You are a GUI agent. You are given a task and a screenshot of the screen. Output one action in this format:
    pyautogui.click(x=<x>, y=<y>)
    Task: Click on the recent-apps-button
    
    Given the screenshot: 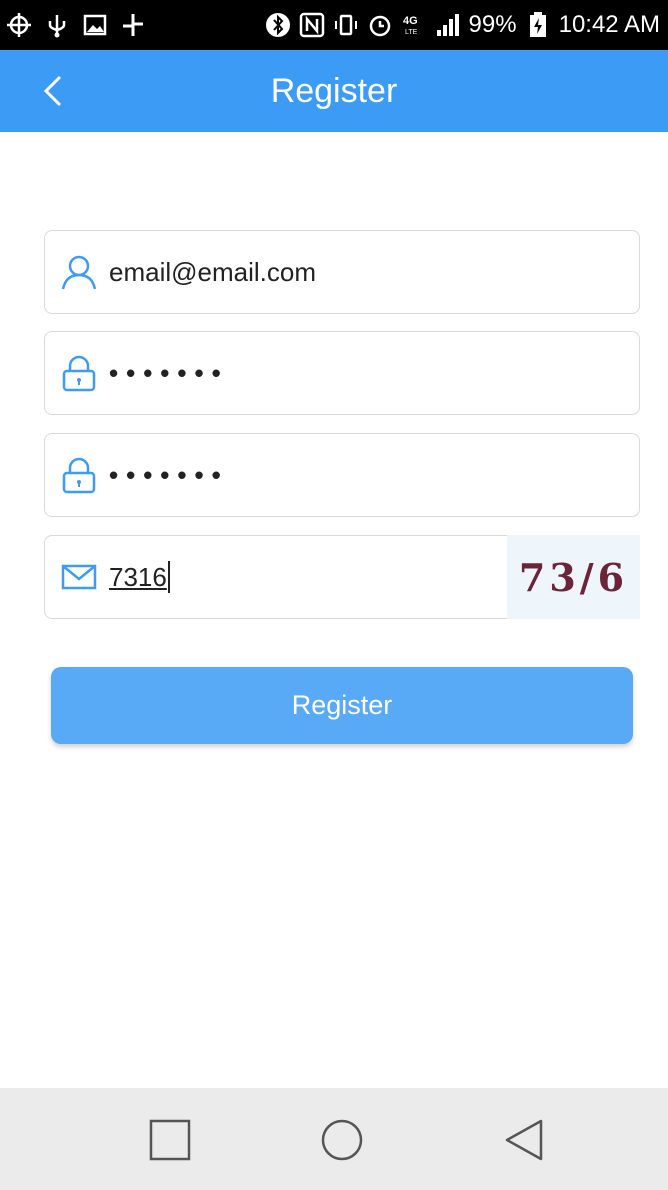 What is the action you would take?
    pyautogui.click(x=170, y=1140)
    